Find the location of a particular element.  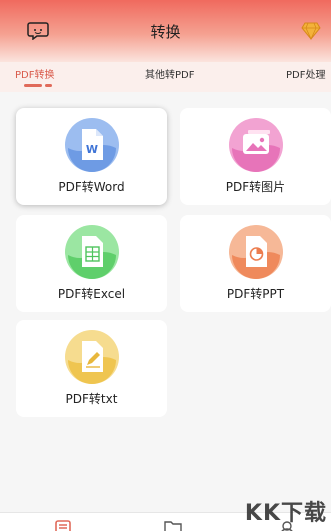

tab-other-to-pdf: 其他转PDF is located at coordinates (169, 73).